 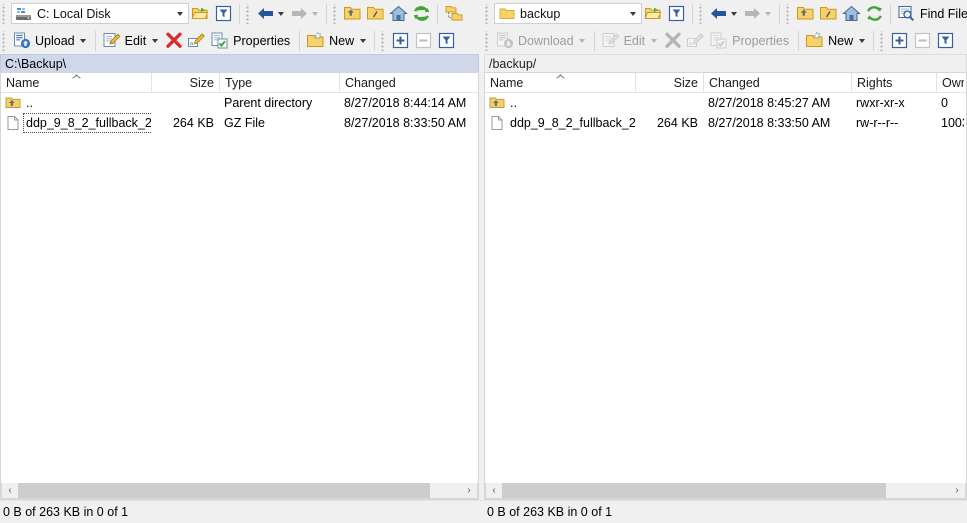 What do you see at coordinates (239, 103) in the screenshot?
I see `table-row: .. Parent directory 8/27/2018 8:44:14 AM` at bounding box center [239, 103].